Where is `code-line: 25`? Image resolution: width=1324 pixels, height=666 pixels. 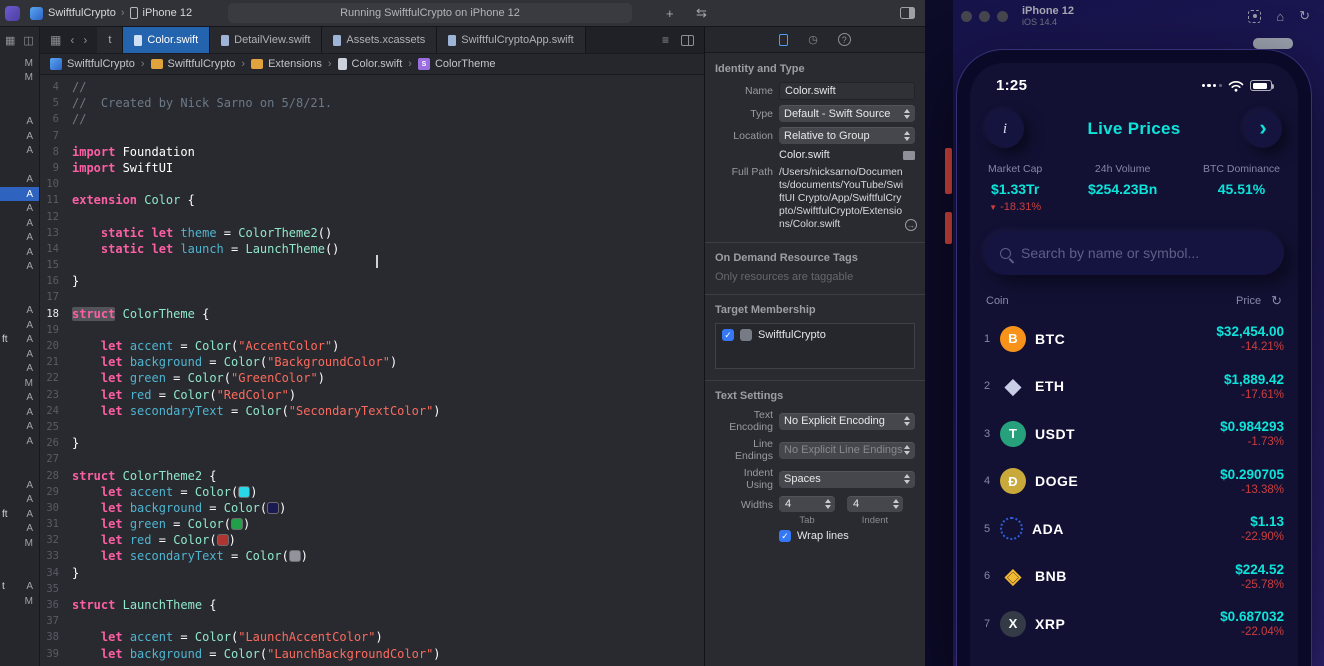 code-line: 25 is located at coordinates (372, 427).